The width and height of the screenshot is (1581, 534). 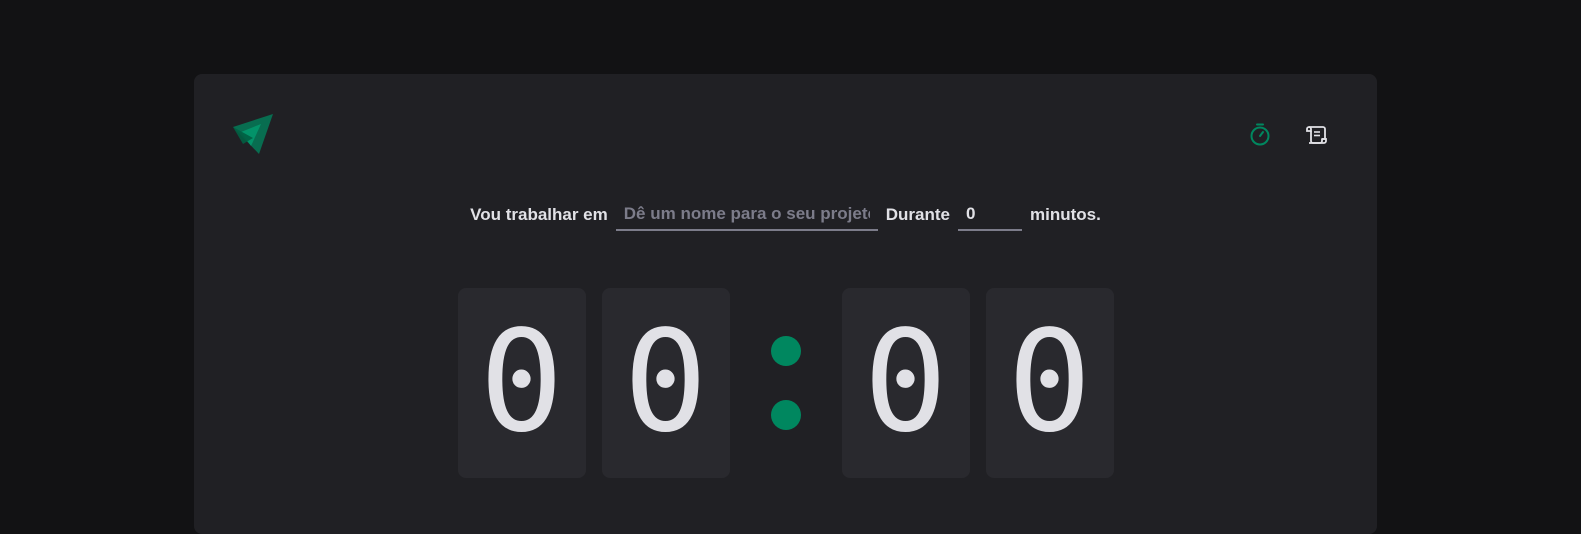 I want to click on seconds-ones-digit: 0, so click(x=1049, y=383).